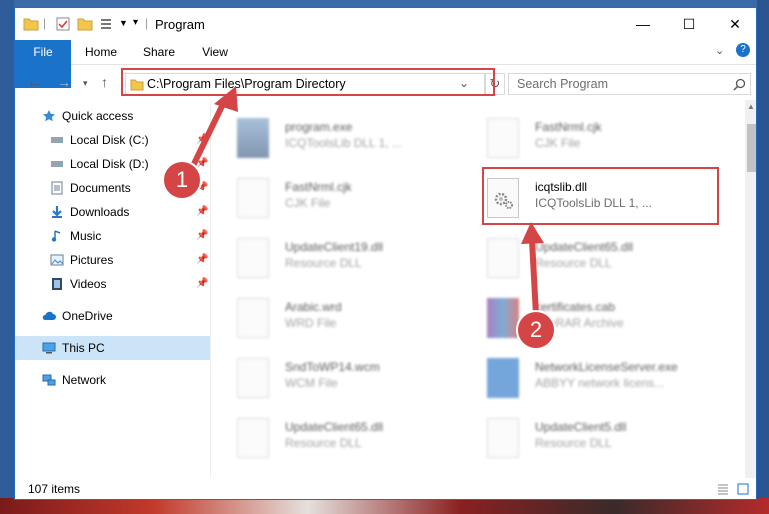 This screenshot has height=514, width=769. I want to click on arrow-1-icon, so click(207, 136).